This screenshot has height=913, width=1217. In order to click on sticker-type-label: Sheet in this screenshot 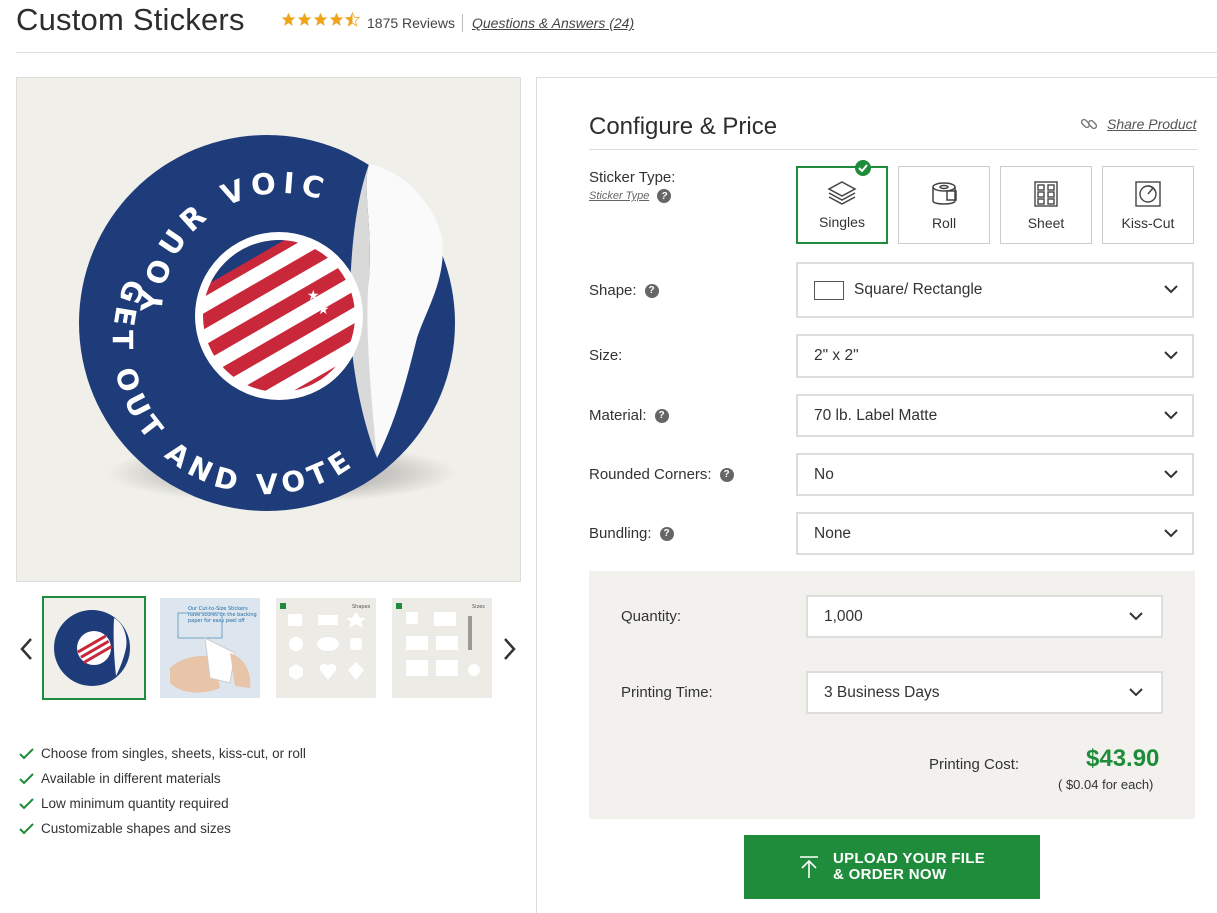, I will do `click(1046, 223)`.